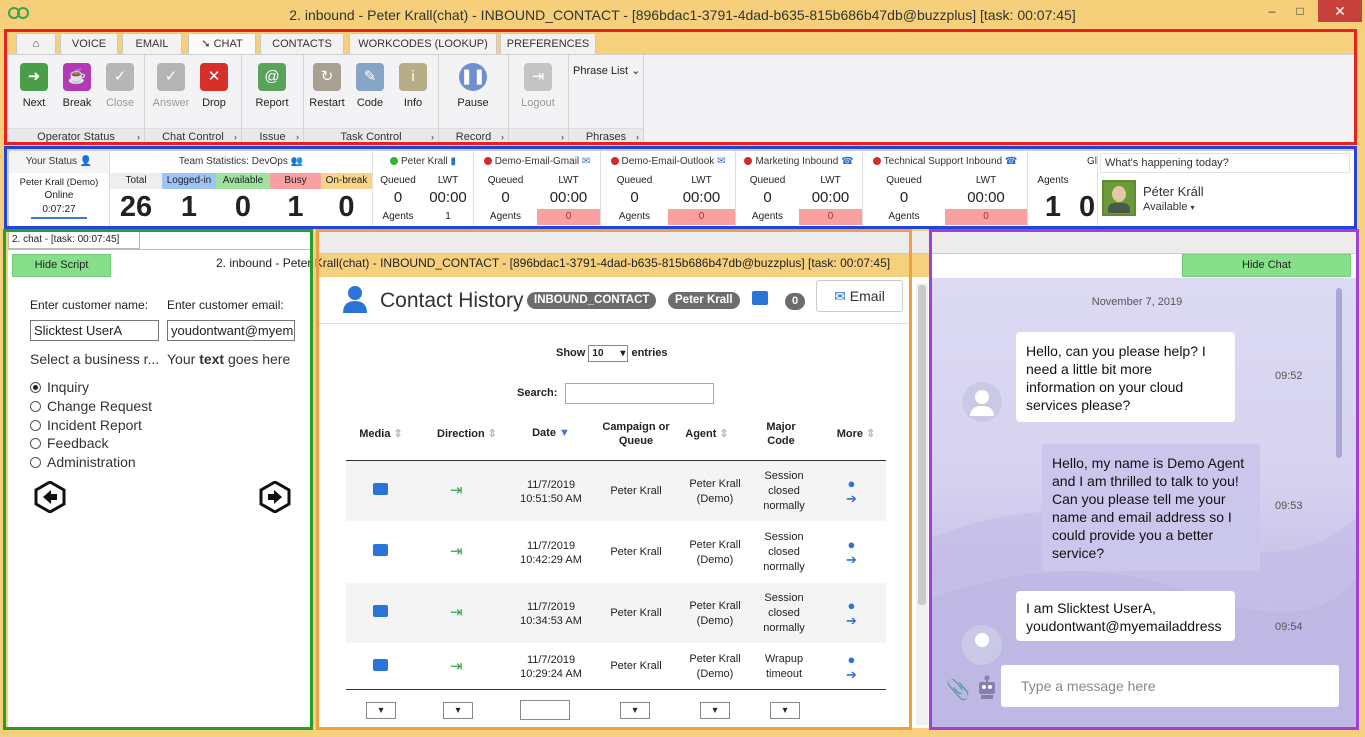 This screenshot has width=1365, height=737. Describe the element at coordinates (233, 161) in the screenshot. I see `team-stats-title: Team Statistics: DevOps` at that location.